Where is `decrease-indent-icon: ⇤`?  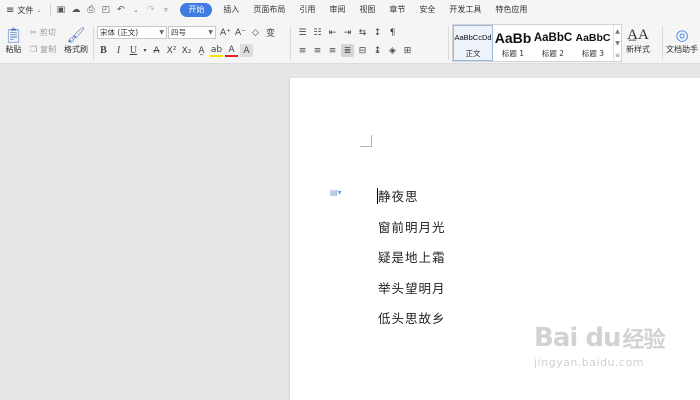 decrease-indent-icon: ⇤ is located at coordinates (332, 32).